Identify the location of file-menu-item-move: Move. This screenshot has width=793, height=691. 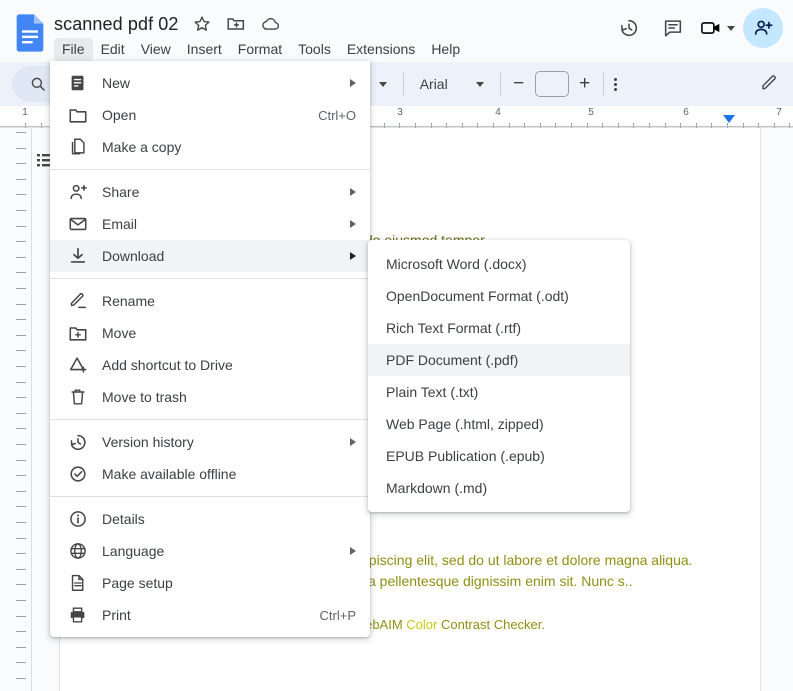
(210, 333).